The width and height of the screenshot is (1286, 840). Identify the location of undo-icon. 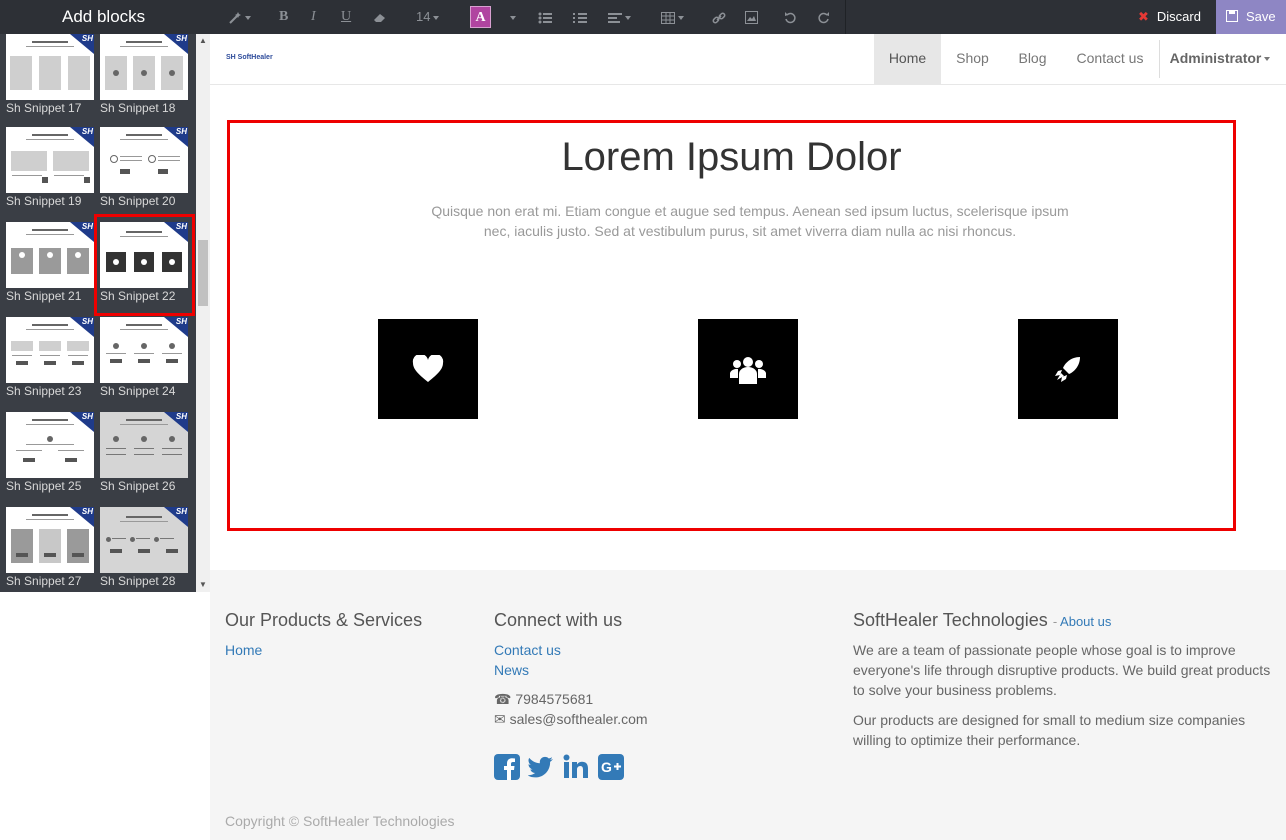
(790, 17).